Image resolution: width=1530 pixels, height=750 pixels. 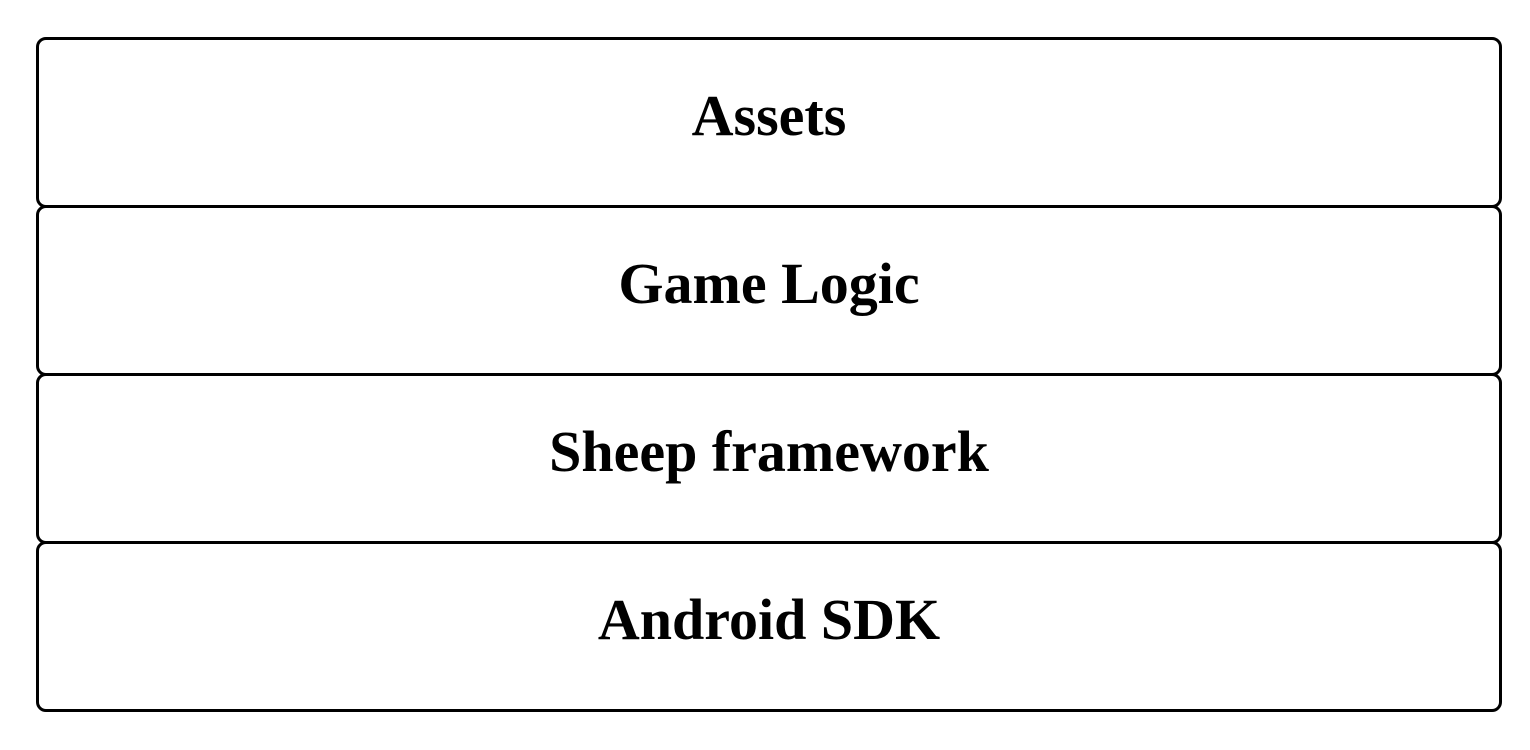 I want to click on layer-sheep-framework-label: Sheep framework, so click(x=769, y=451).